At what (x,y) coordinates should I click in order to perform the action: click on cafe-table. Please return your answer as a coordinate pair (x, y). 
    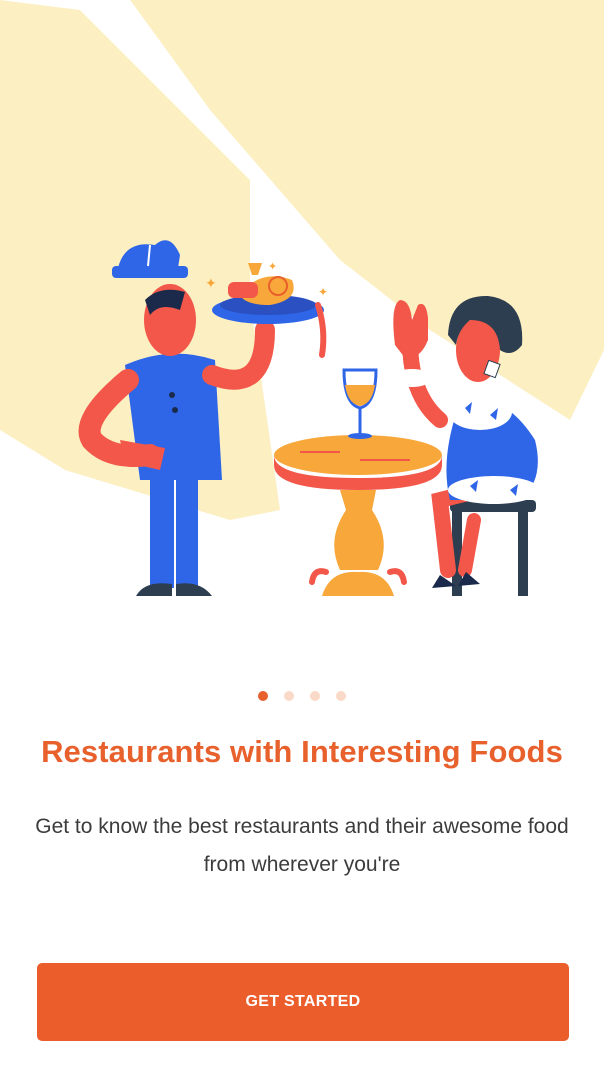
    Looking at the image, I should click on (358, 515).